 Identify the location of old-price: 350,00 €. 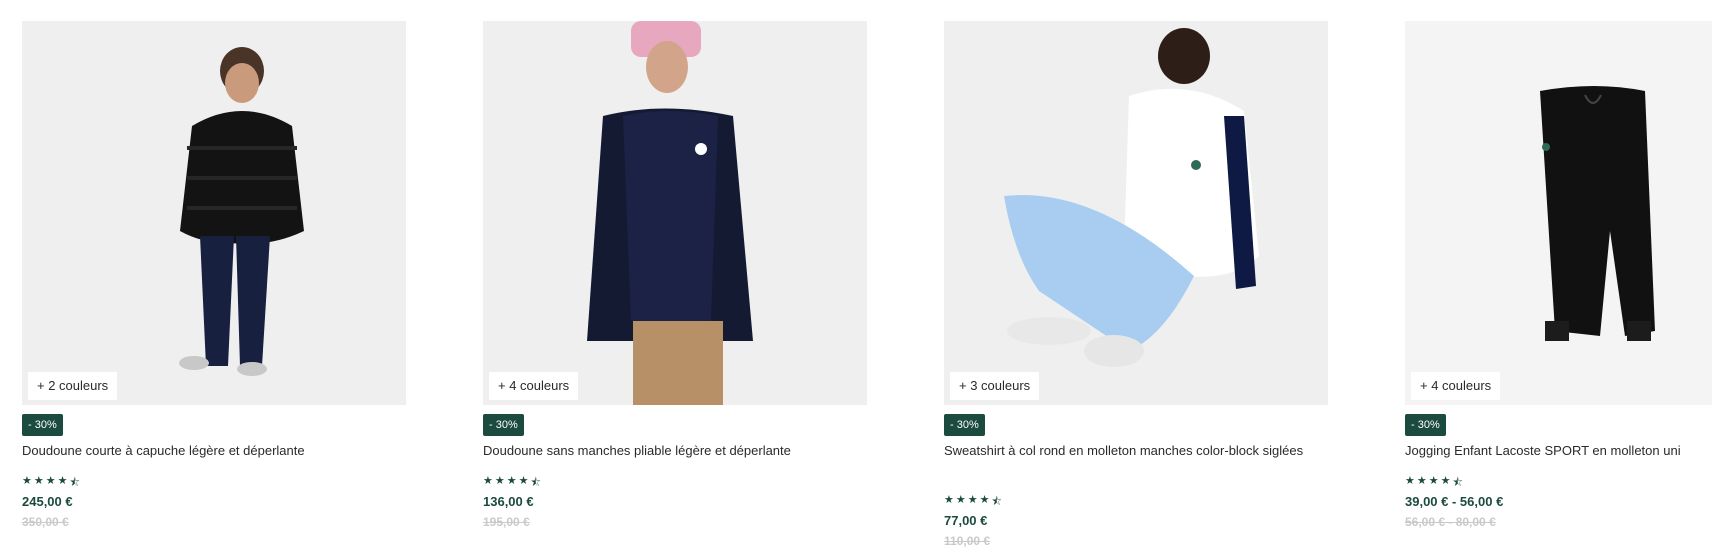
(45, 522).